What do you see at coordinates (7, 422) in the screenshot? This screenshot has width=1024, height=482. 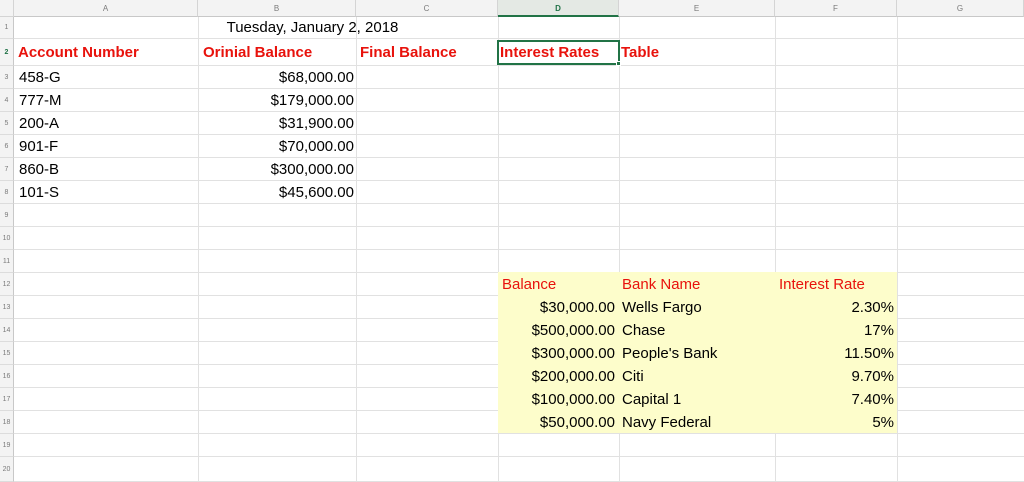 I see `row-header: 18` at bounding box center [7, 422].